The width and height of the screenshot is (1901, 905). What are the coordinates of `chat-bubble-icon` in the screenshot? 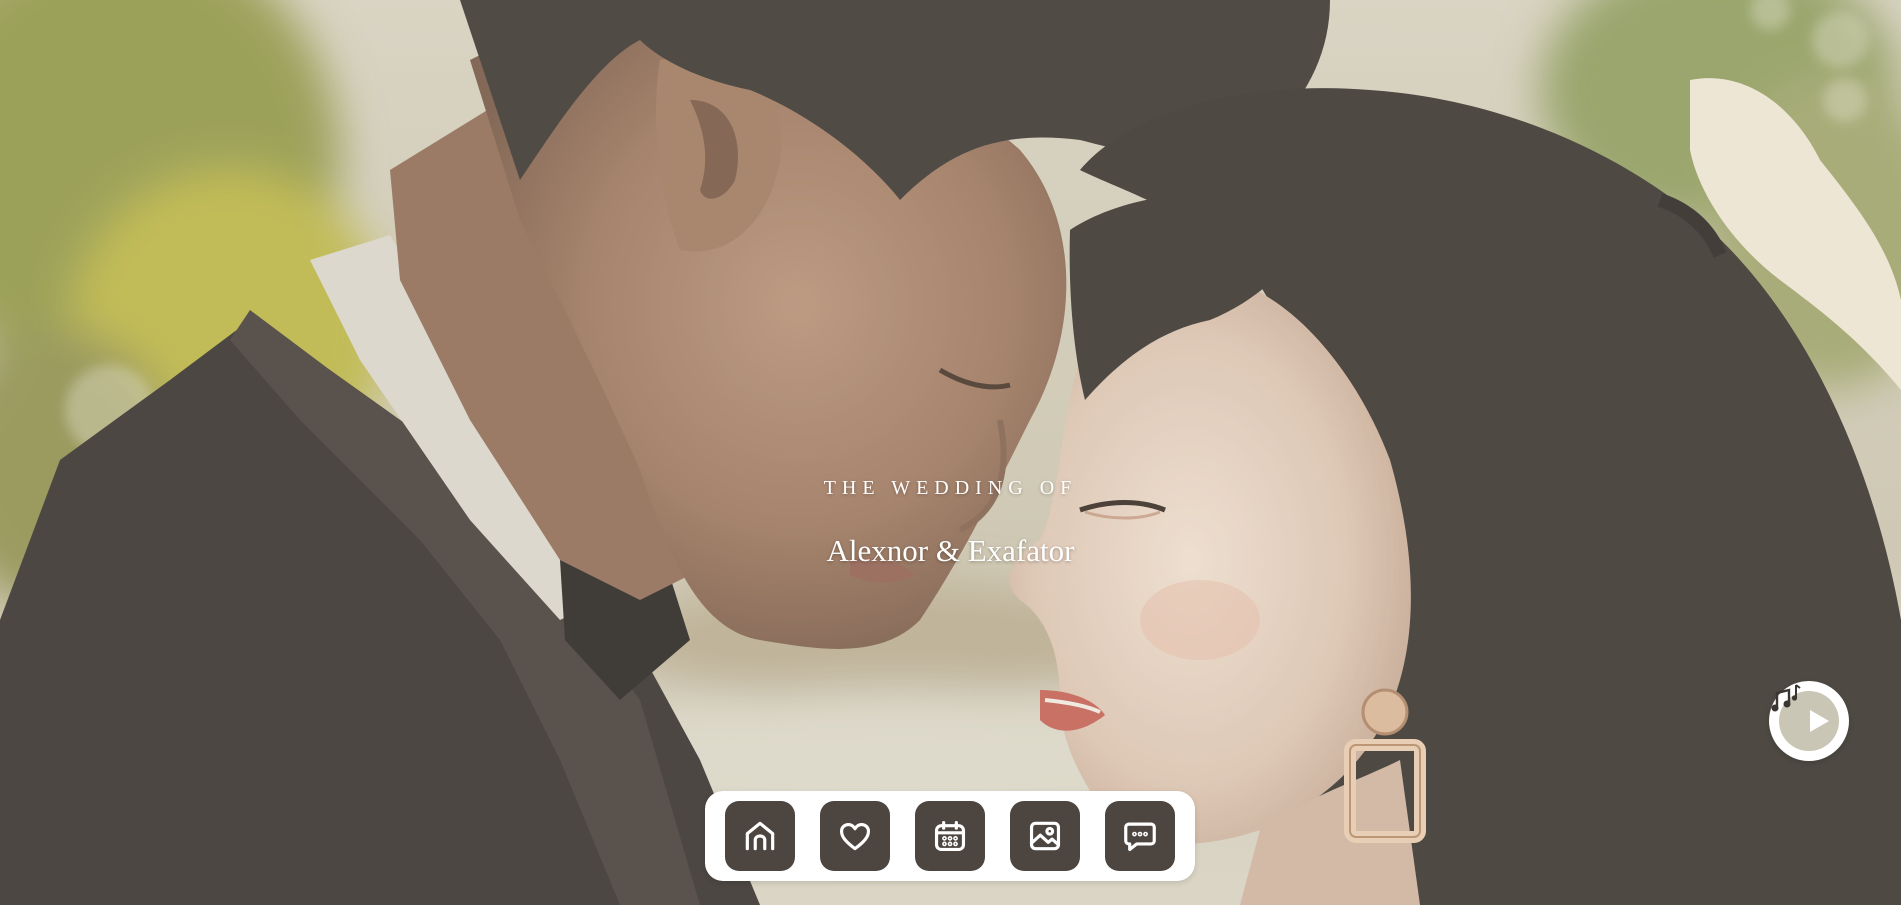 It's located at (1140, 837).